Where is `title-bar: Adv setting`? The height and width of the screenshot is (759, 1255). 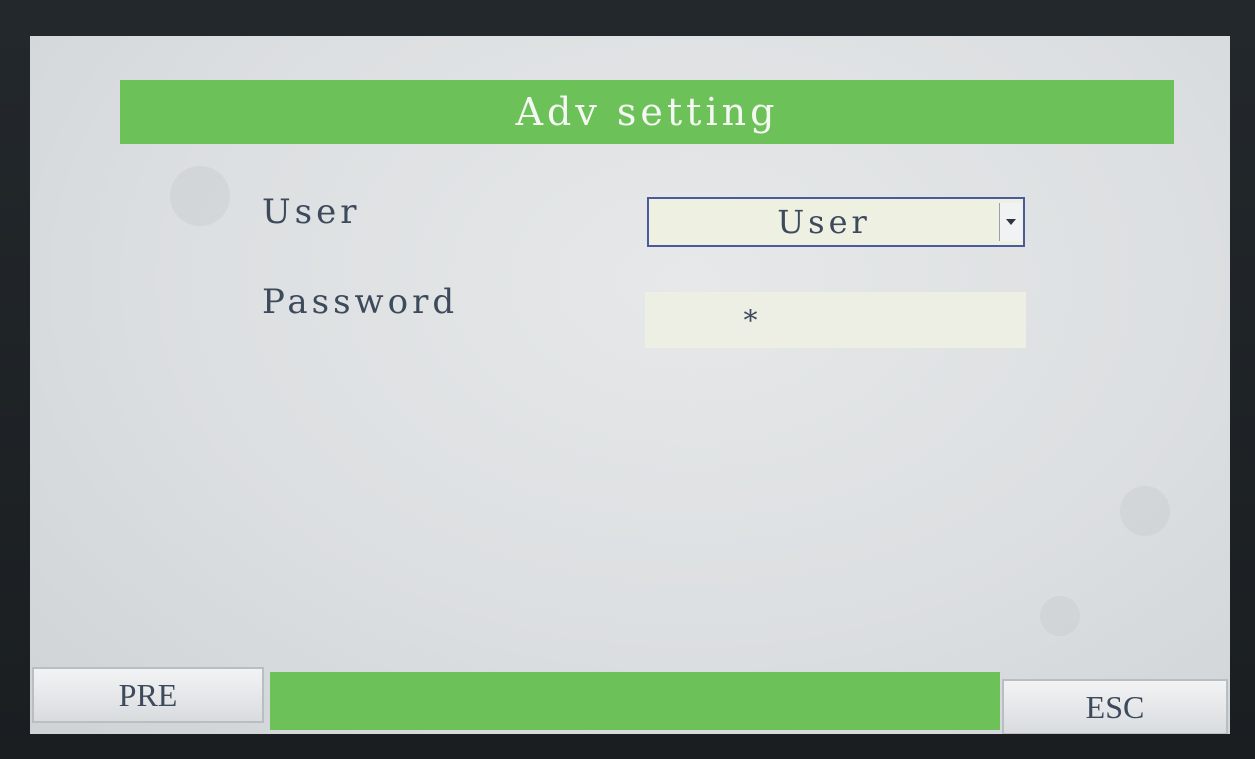
title-bar: Adv setting is located at coordinates (647, 112).